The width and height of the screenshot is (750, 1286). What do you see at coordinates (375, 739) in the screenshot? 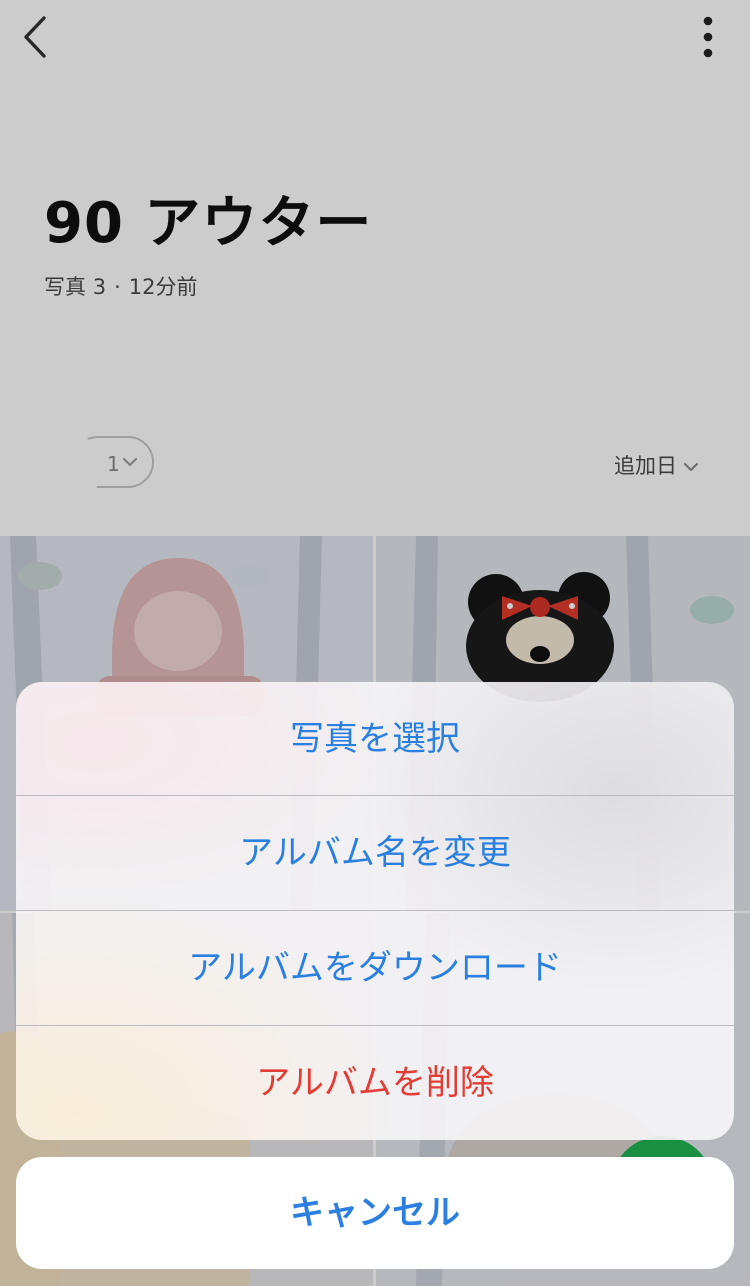
I see `select-photos-action: 写真を選択` at bounding box center [375, 739].